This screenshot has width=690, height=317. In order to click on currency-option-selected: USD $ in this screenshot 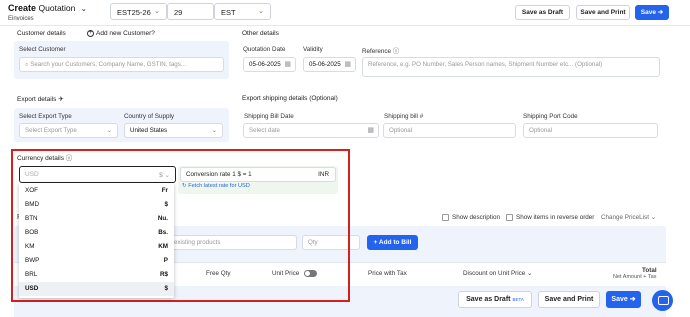, I will do `click(96, 289)`.